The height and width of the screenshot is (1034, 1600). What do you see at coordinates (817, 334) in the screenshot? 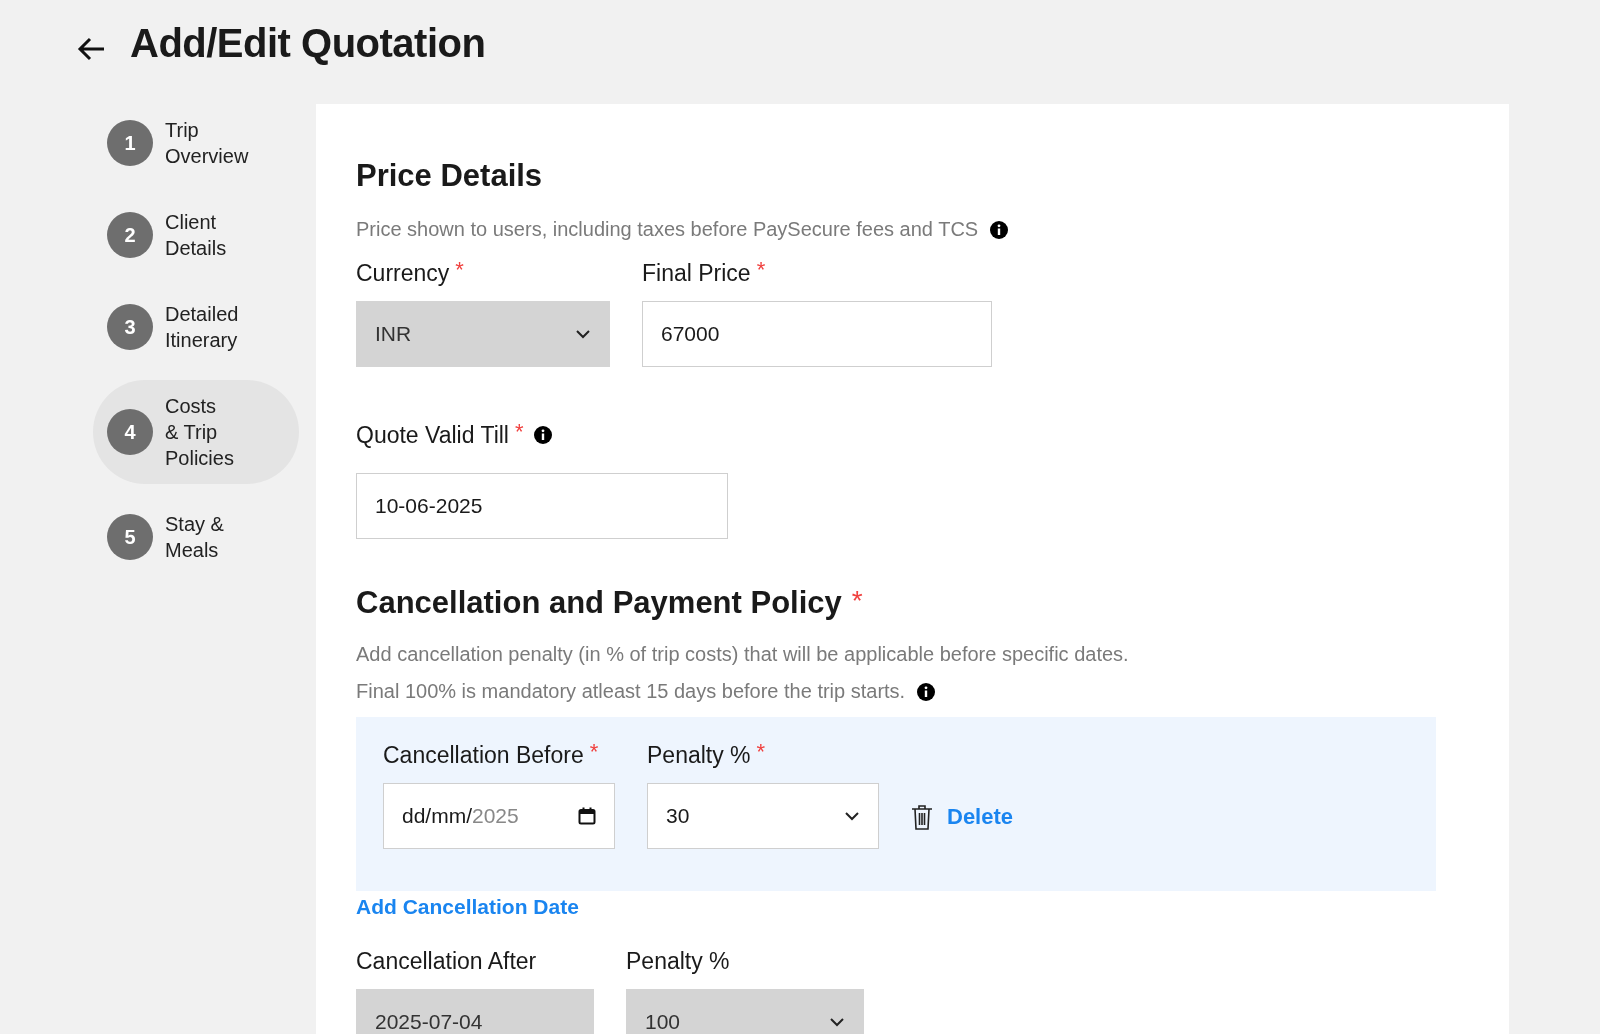
I see `input-field: 67000` at bounding box center [817, 334].